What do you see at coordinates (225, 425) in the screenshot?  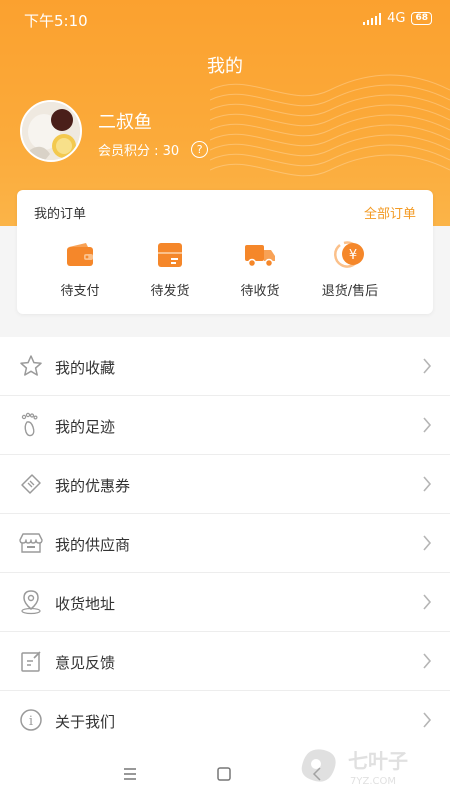 I see `menu-item-footprints: 我的足迹` at bounding box center [225, 425].